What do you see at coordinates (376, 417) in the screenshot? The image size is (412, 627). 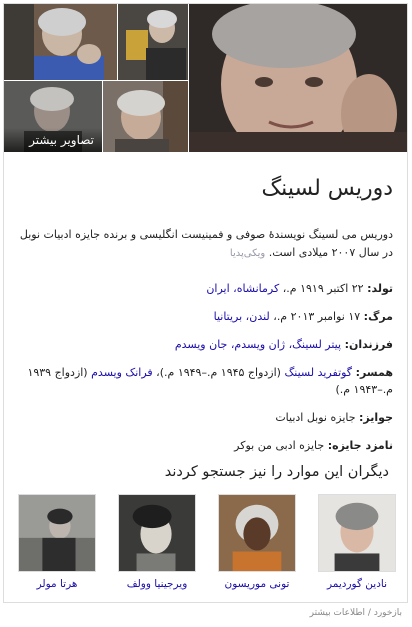 I see `fact-label: جوایز:` at bounding box center [376, 417].